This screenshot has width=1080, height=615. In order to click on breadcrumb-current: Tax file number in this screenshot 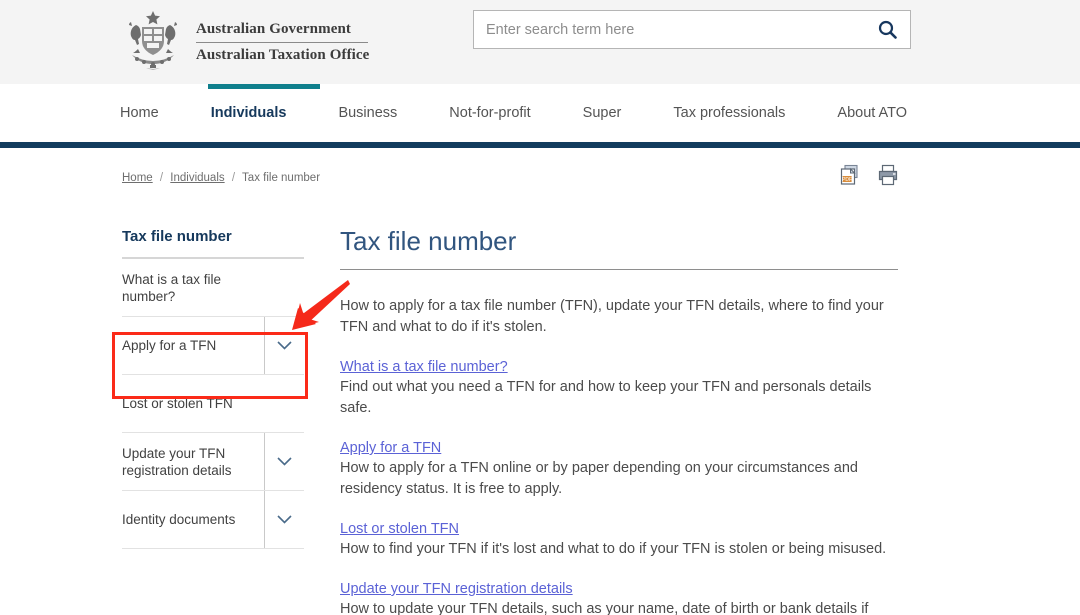, I will do `click(281, 178)`.